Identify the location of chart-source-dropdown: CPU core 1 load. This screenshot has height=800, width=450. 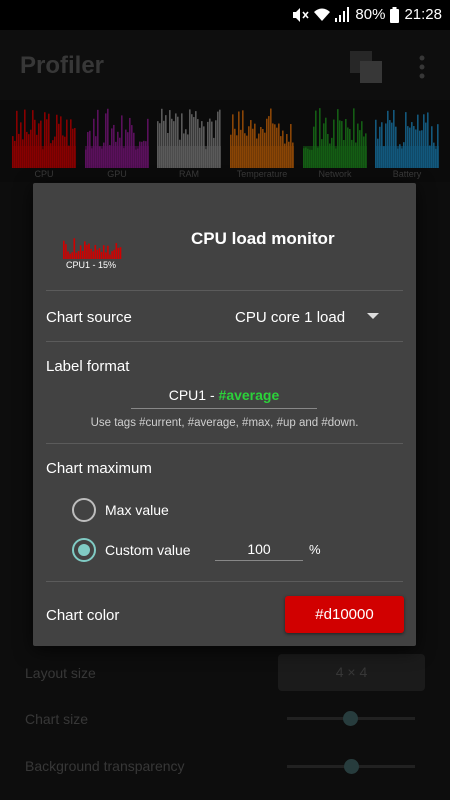
(290, 317).